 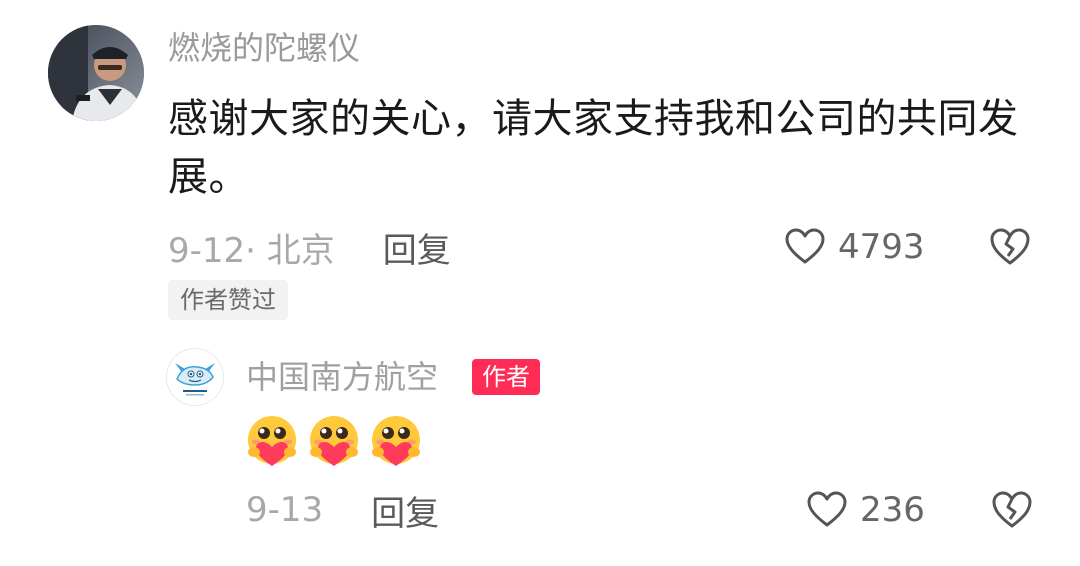 I want to click on reply-like-button: 236, so click(x=865, y=510).